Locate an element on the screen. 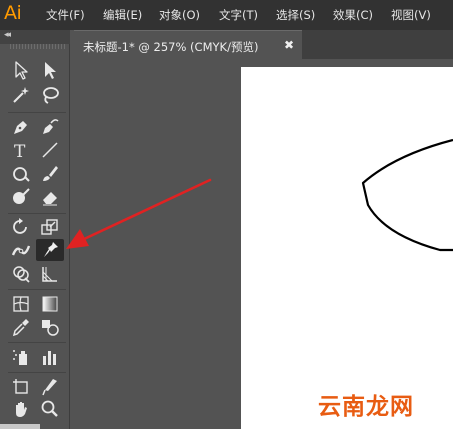  eyedropper-tool-icon is located at coordinates (21, 327).